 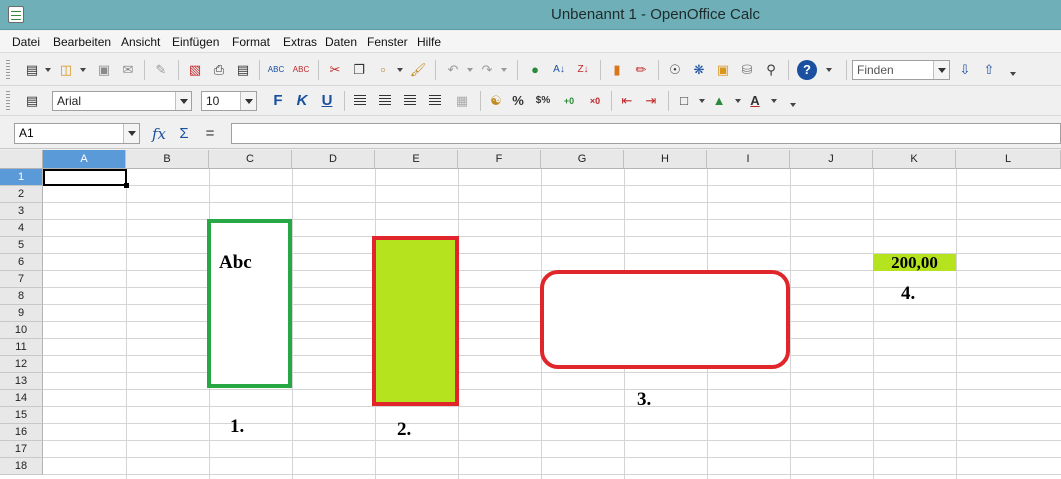 What do you see at coordinates (21, 466) in the screenshot?
I see `row-header-18: 18` at bounding box center [21, 466].